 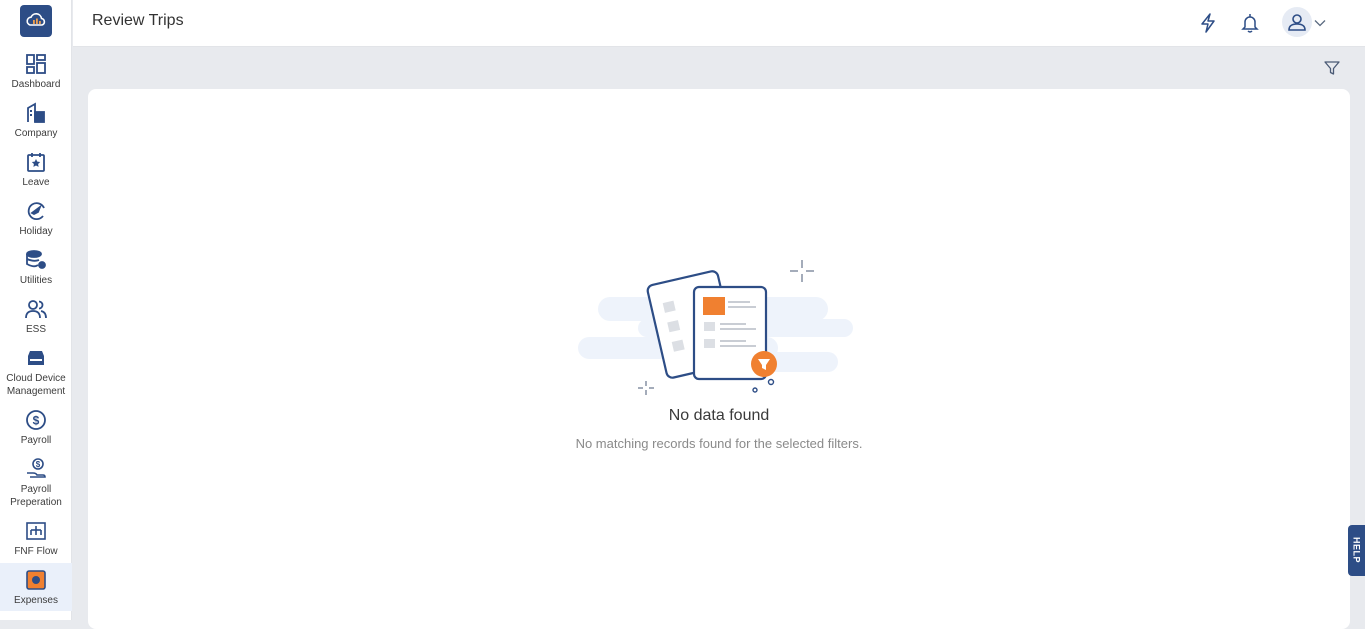 I want to click on sidebar-item-expenses: Expenses, so click(x=36, y=587).